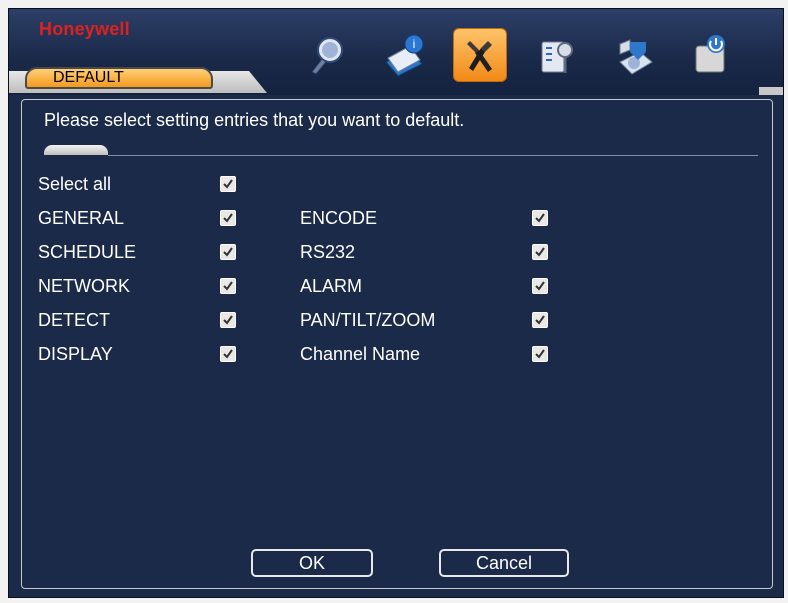  I want to click on checkbox-network, so click(228, 286).